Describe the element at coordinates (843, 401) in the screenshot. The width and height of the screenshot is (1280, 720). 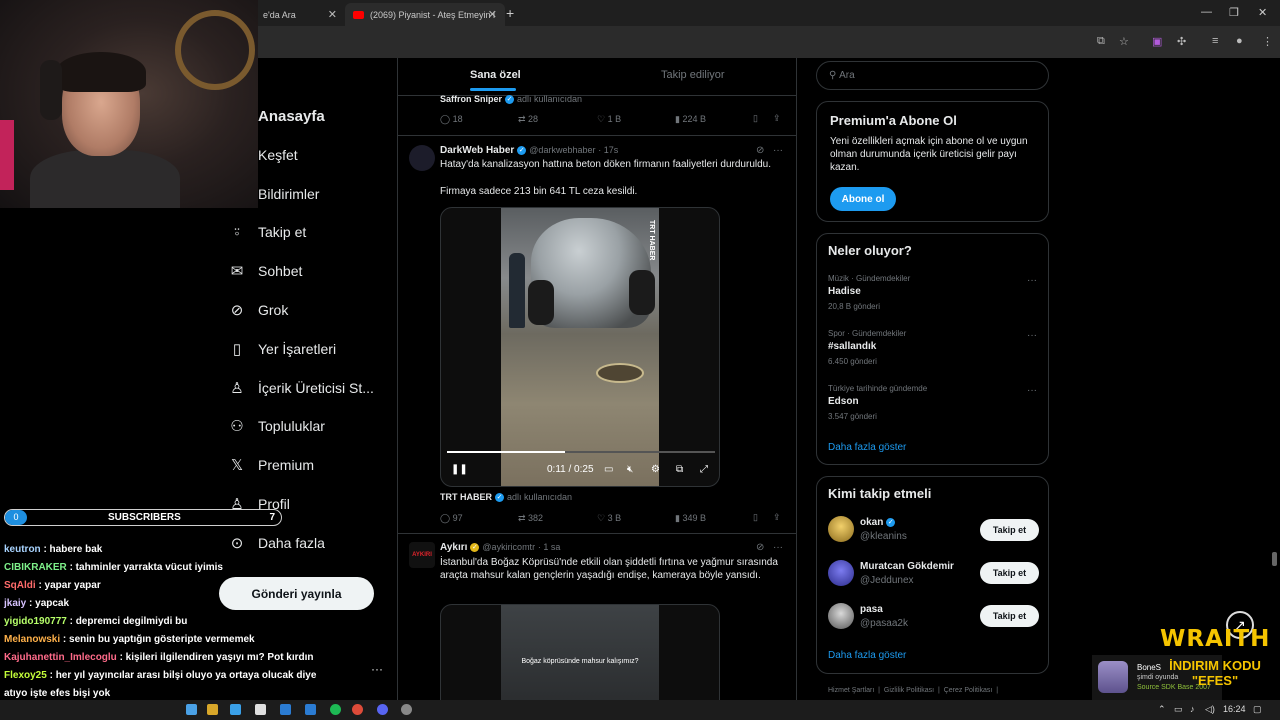
I see `trend-name: Edson` at that location.